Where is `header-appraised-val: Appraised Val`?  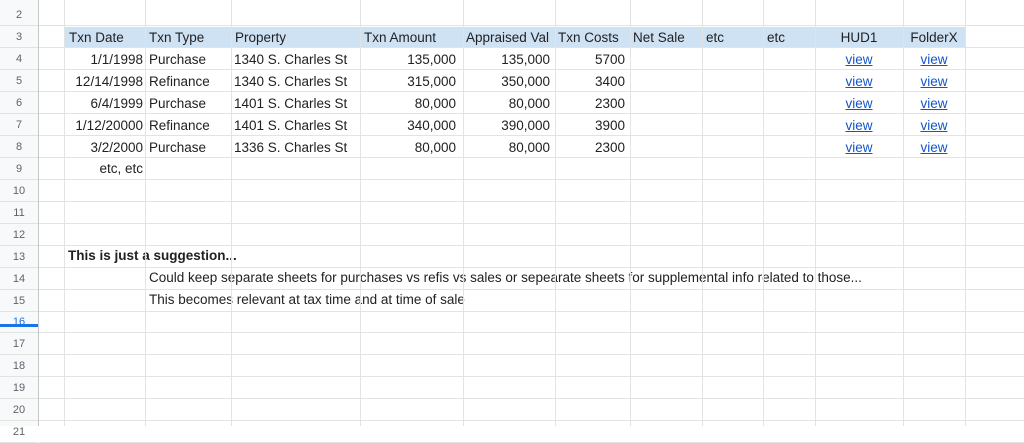 header-appraised-val: Appraised Val is located at coordinates (509, 37).